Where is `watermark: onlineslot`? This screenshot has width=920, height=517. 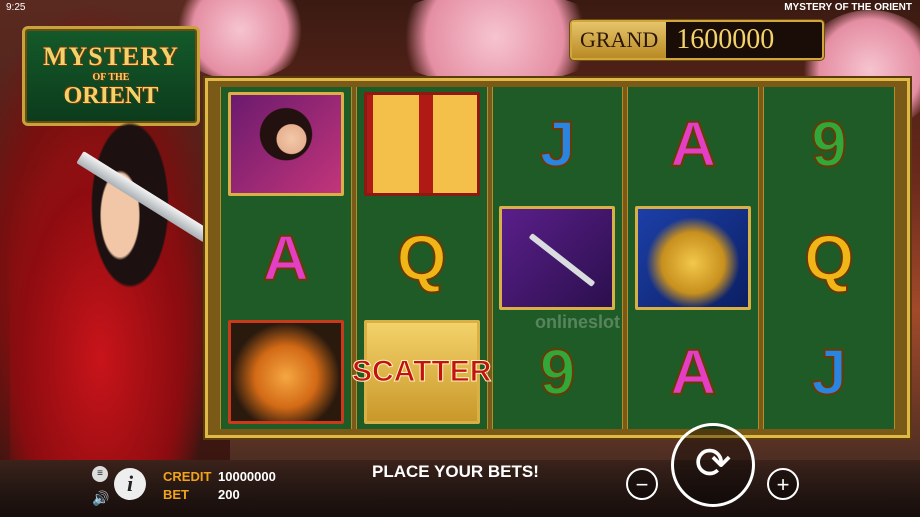 watermark: onlineslot is located at coordinates (577, 322).